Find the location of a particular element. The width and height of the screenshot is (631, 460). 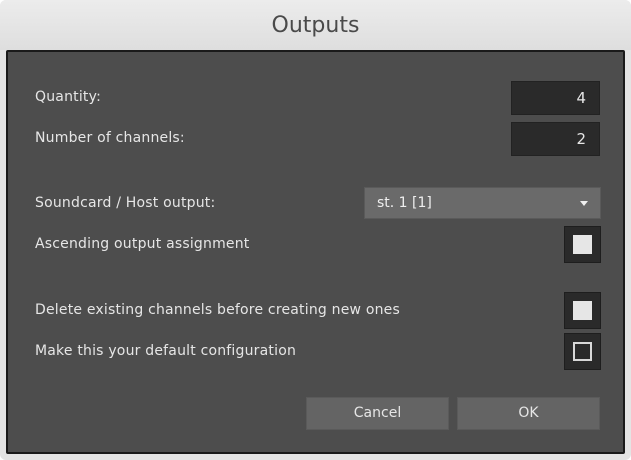

triangle-down-icon is located at coordinates (584, 203).